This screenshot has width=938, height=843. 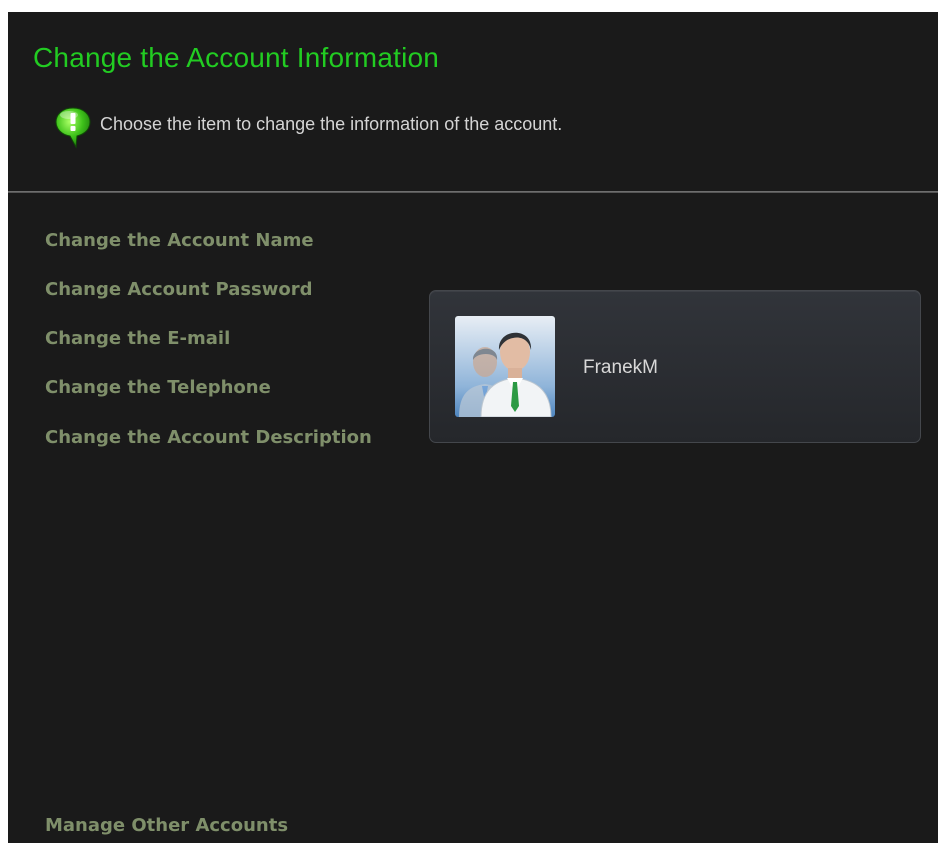 What do you see at coordinates (675, 366) in the screenshot?
I see `account-card: FranekM` at bounding box center [675, 366].